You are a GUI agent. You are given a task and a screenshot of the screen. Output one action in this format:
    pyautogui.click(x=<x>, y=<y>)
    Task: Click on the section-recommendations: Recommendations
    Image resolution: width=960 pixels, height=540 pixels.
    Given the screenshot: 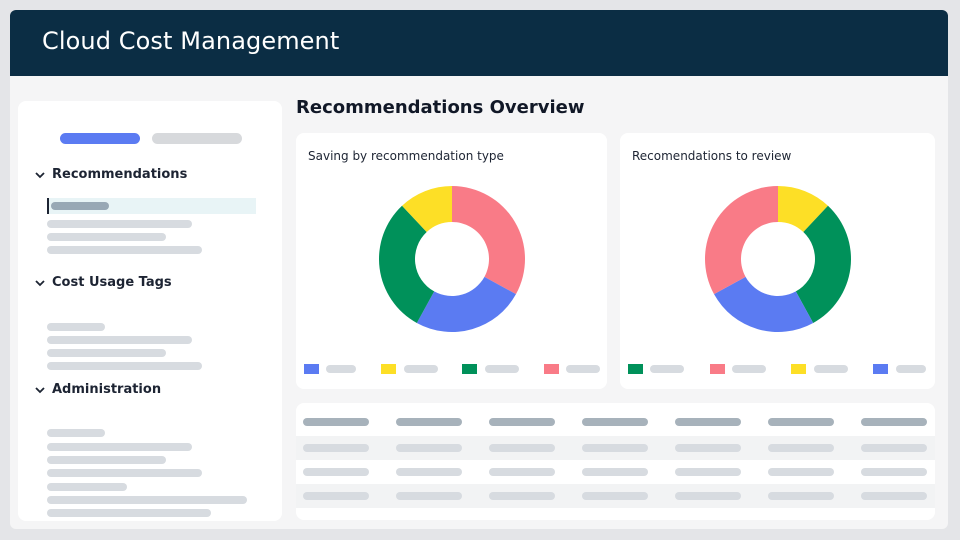 What is the action you would take?
    pyautogui.click(x=110, y=174)
    